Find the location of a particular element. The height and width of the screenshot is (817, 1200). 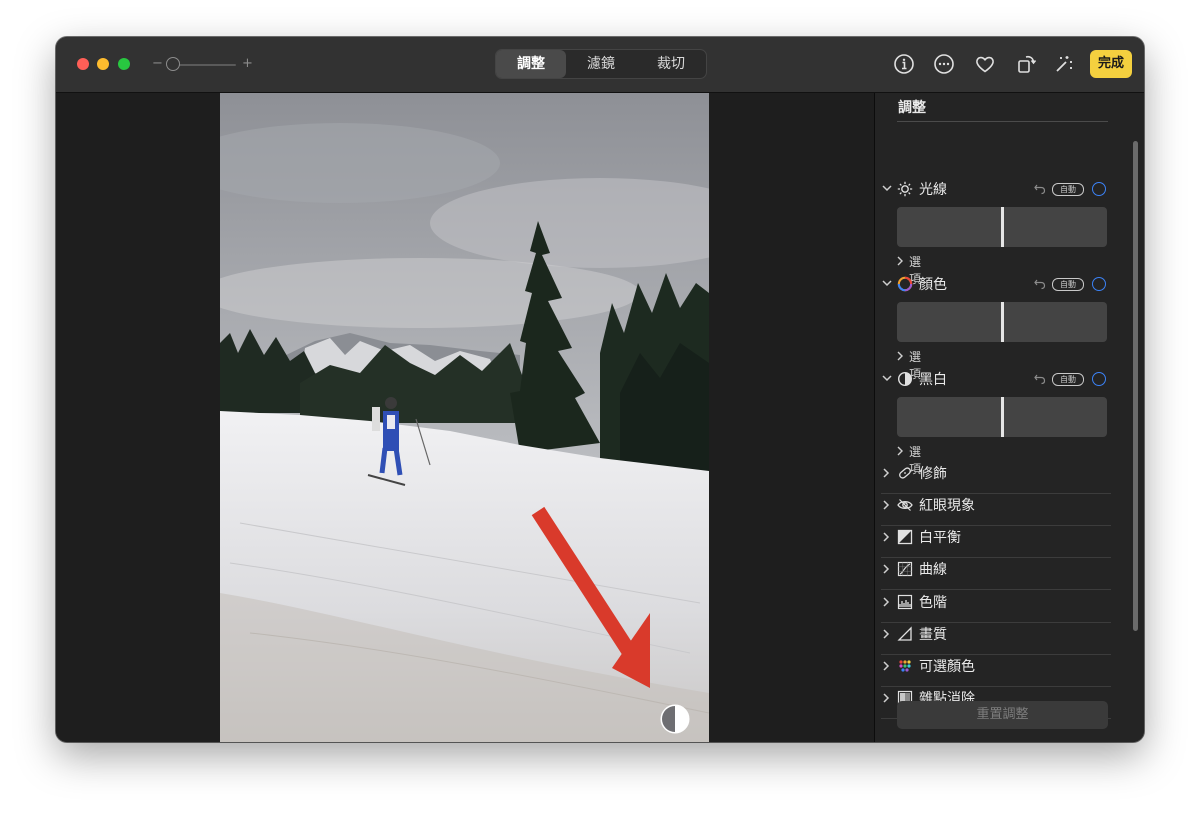

sidebar-title-divider is located at coordinates (1002, 121).